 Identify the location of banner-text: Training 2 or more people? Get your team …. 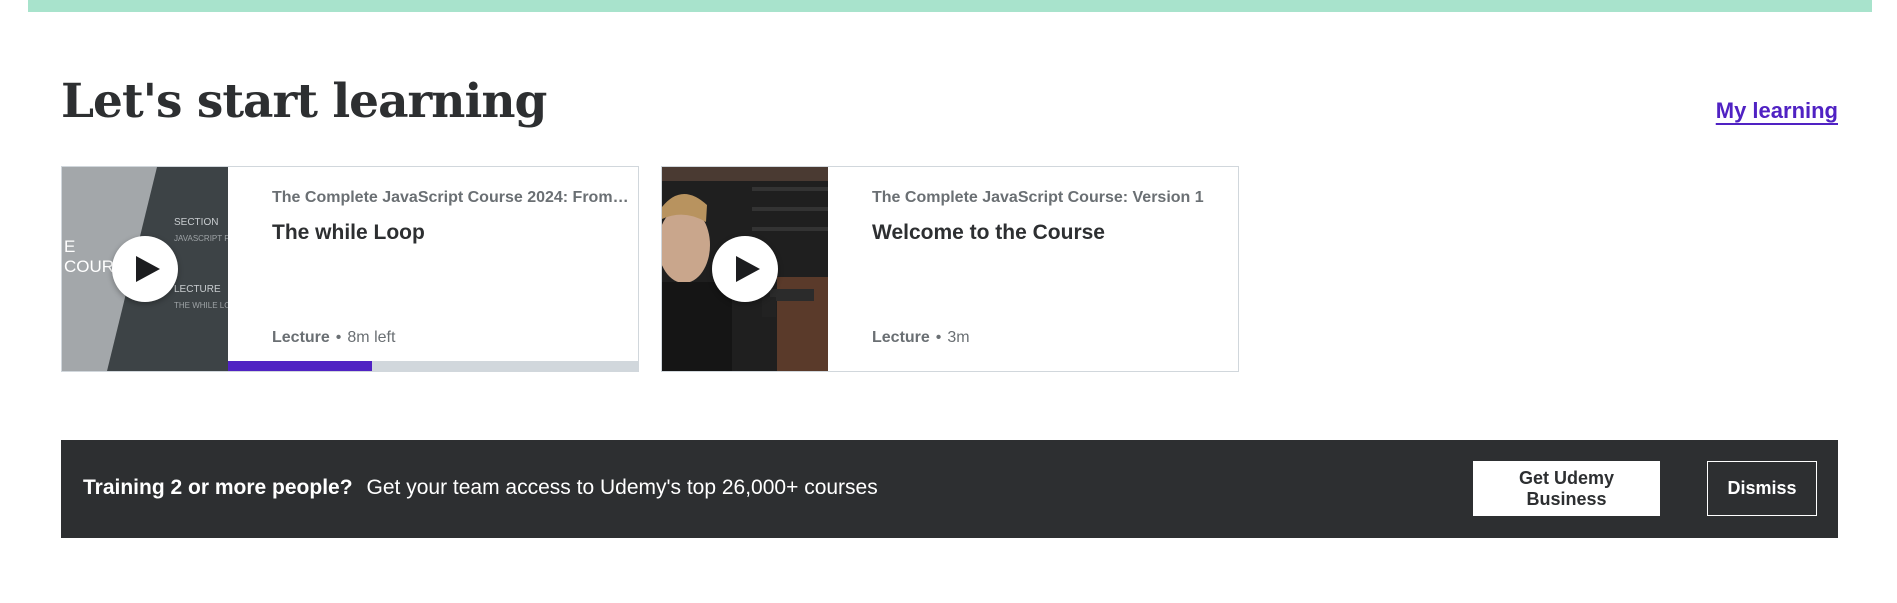
(480, 488).